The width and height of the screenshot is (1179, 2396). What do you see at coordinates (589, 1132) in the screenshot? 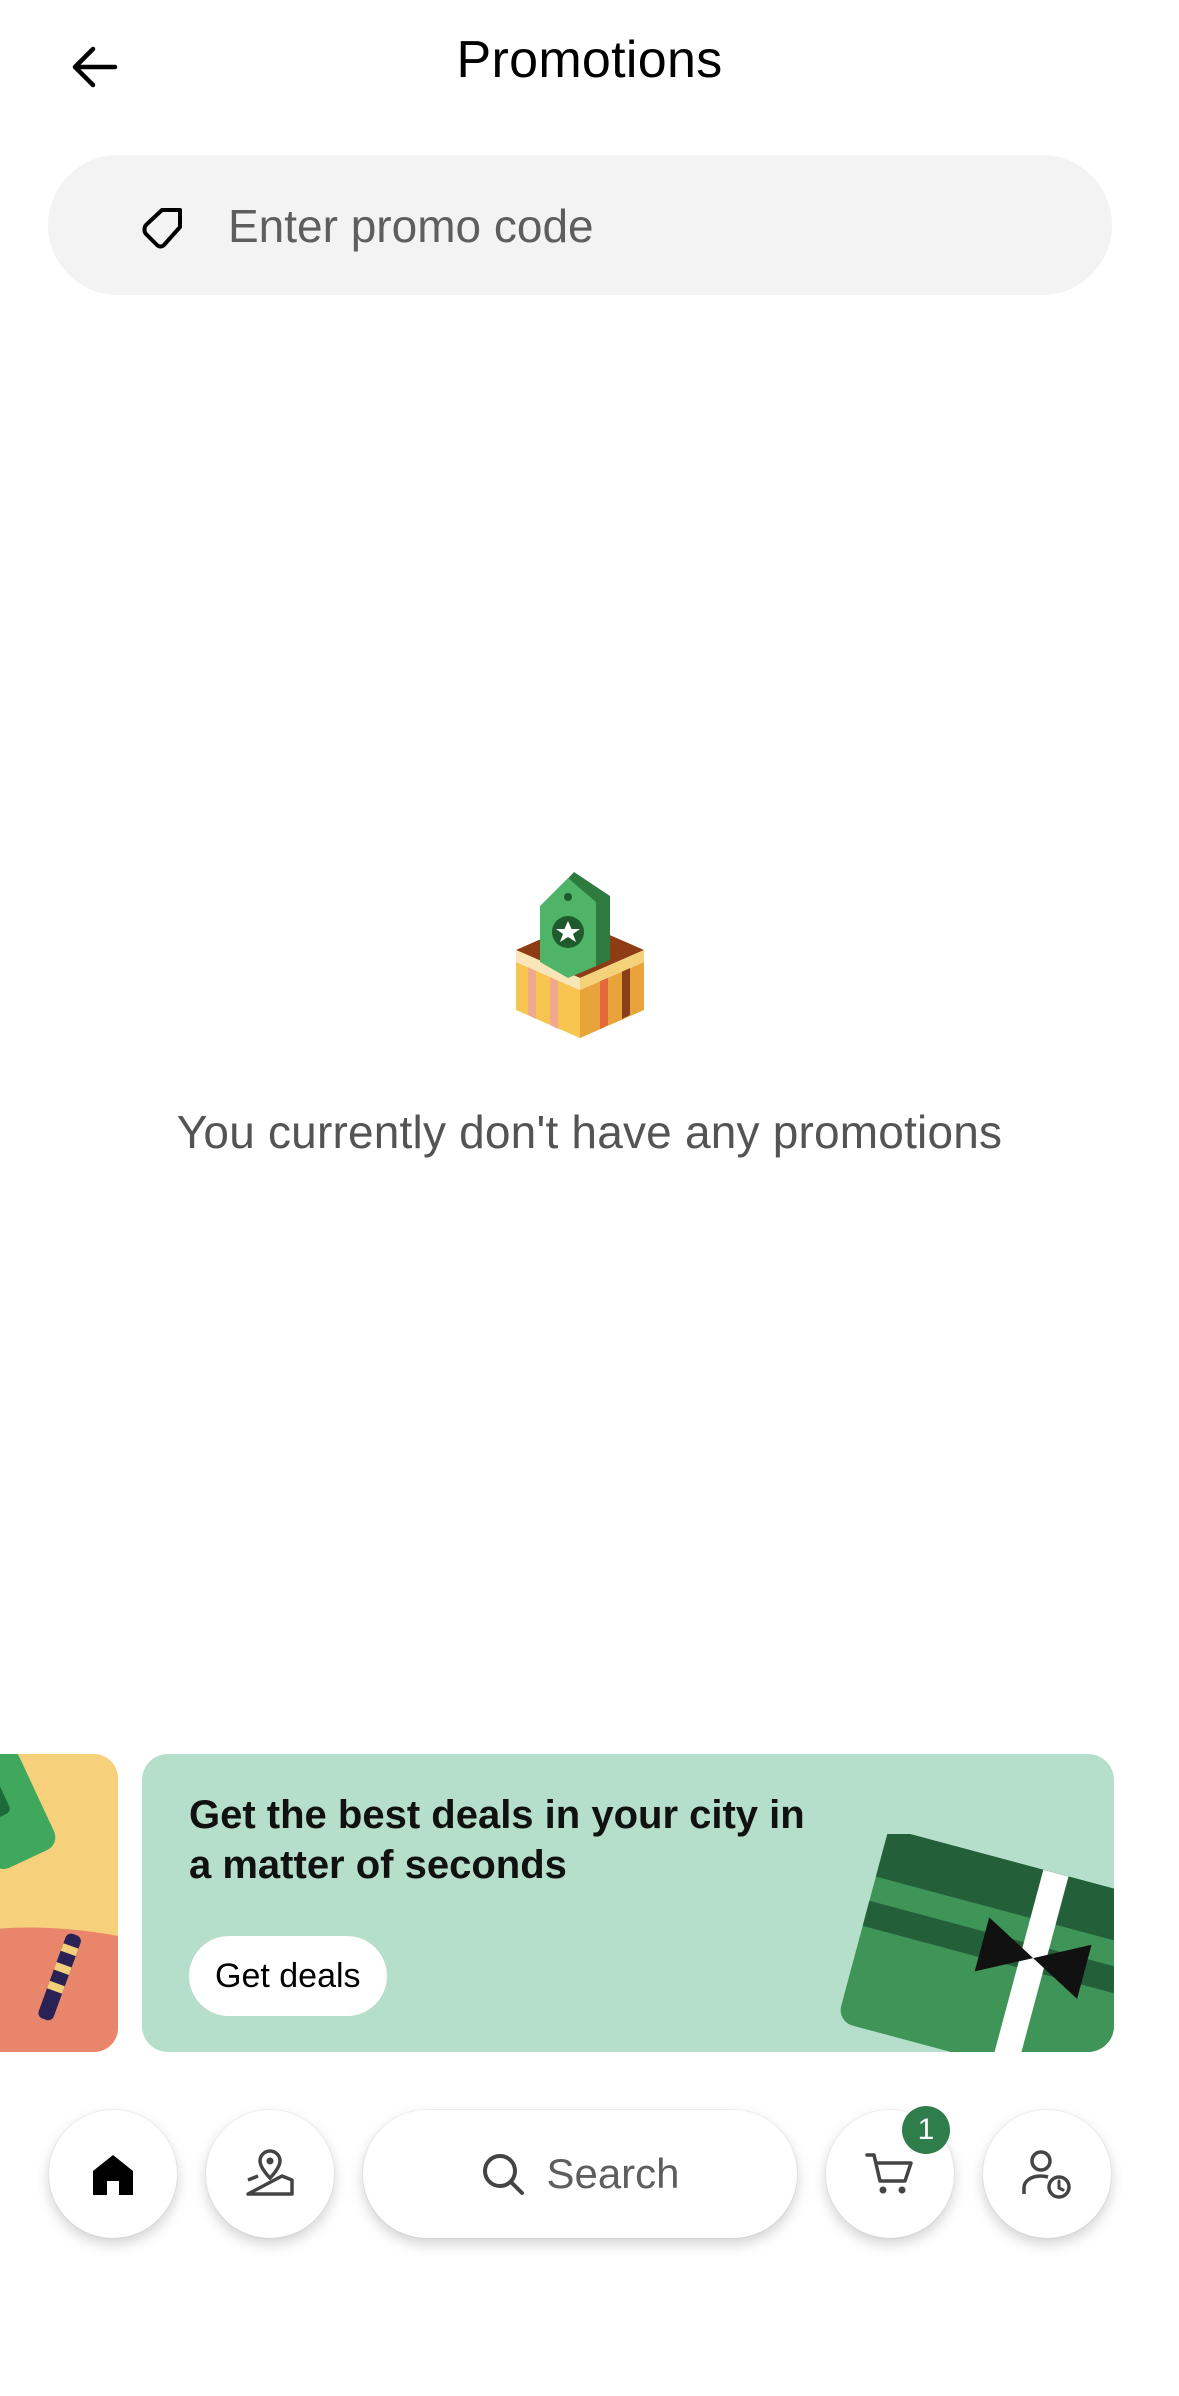
I see `empty-state-message: You currently don't have any promotions` at bounding box center [589, 1132].